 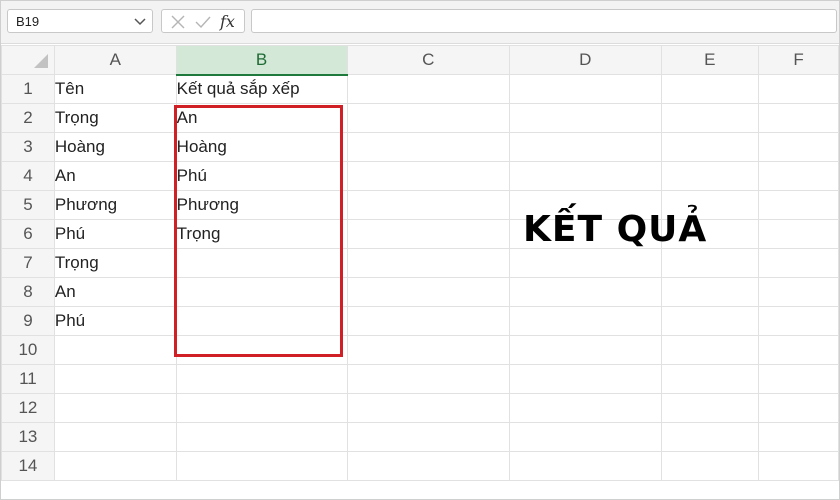 What do you see at coordinates (585, 350) in the screenshot?
I see `cell-d10` at bounding box center [585, 350].